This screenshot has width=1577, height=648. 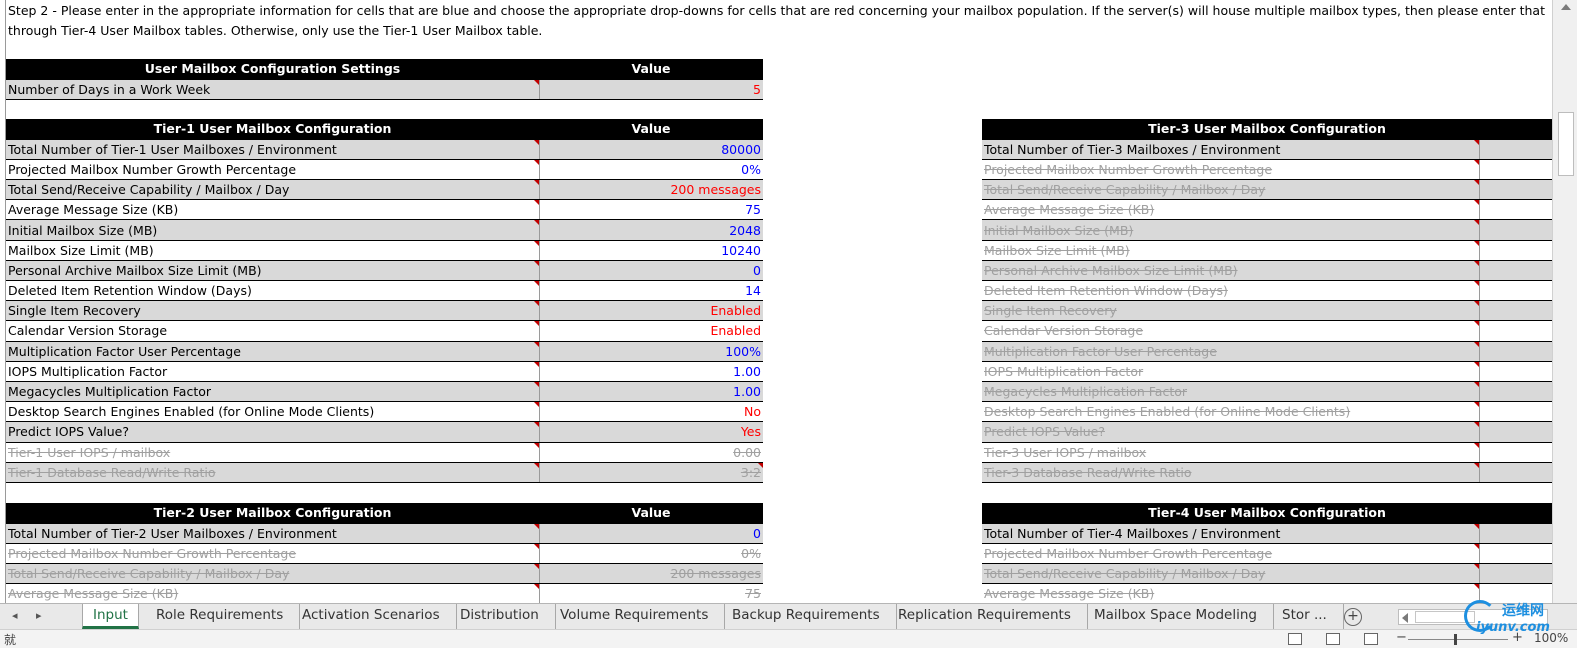 What do you see at coordinates (1231, 452) in the screenshot?
I see `row-label: Tier-3 User IOPS / mailbox` at bounding box center [1231, 452].